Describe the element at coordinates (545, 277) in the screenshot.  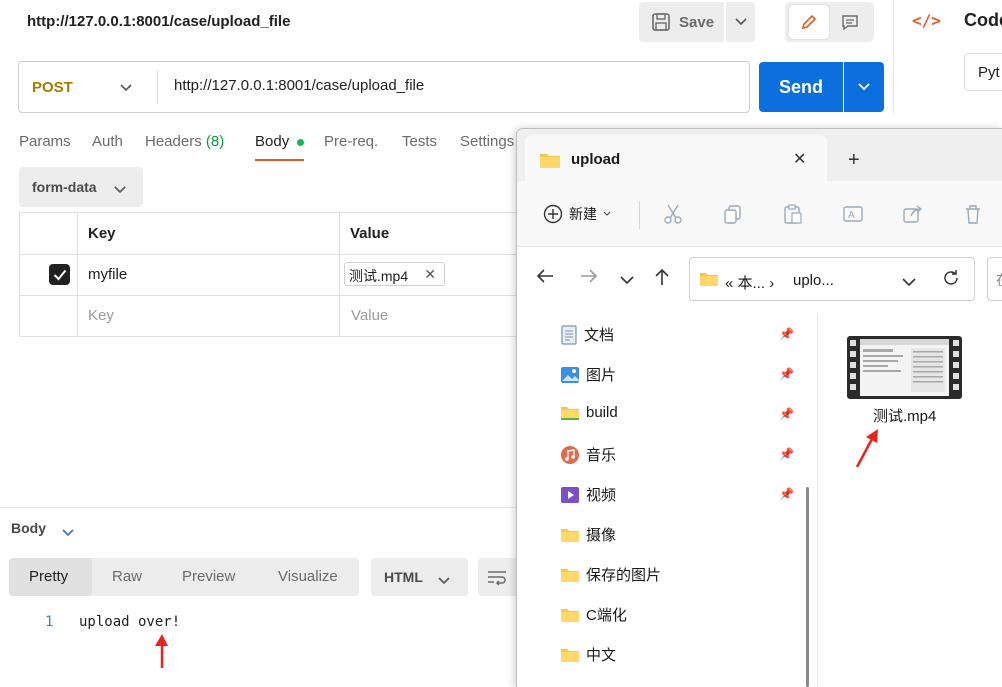
I see `back-arrow-icon` at that location.